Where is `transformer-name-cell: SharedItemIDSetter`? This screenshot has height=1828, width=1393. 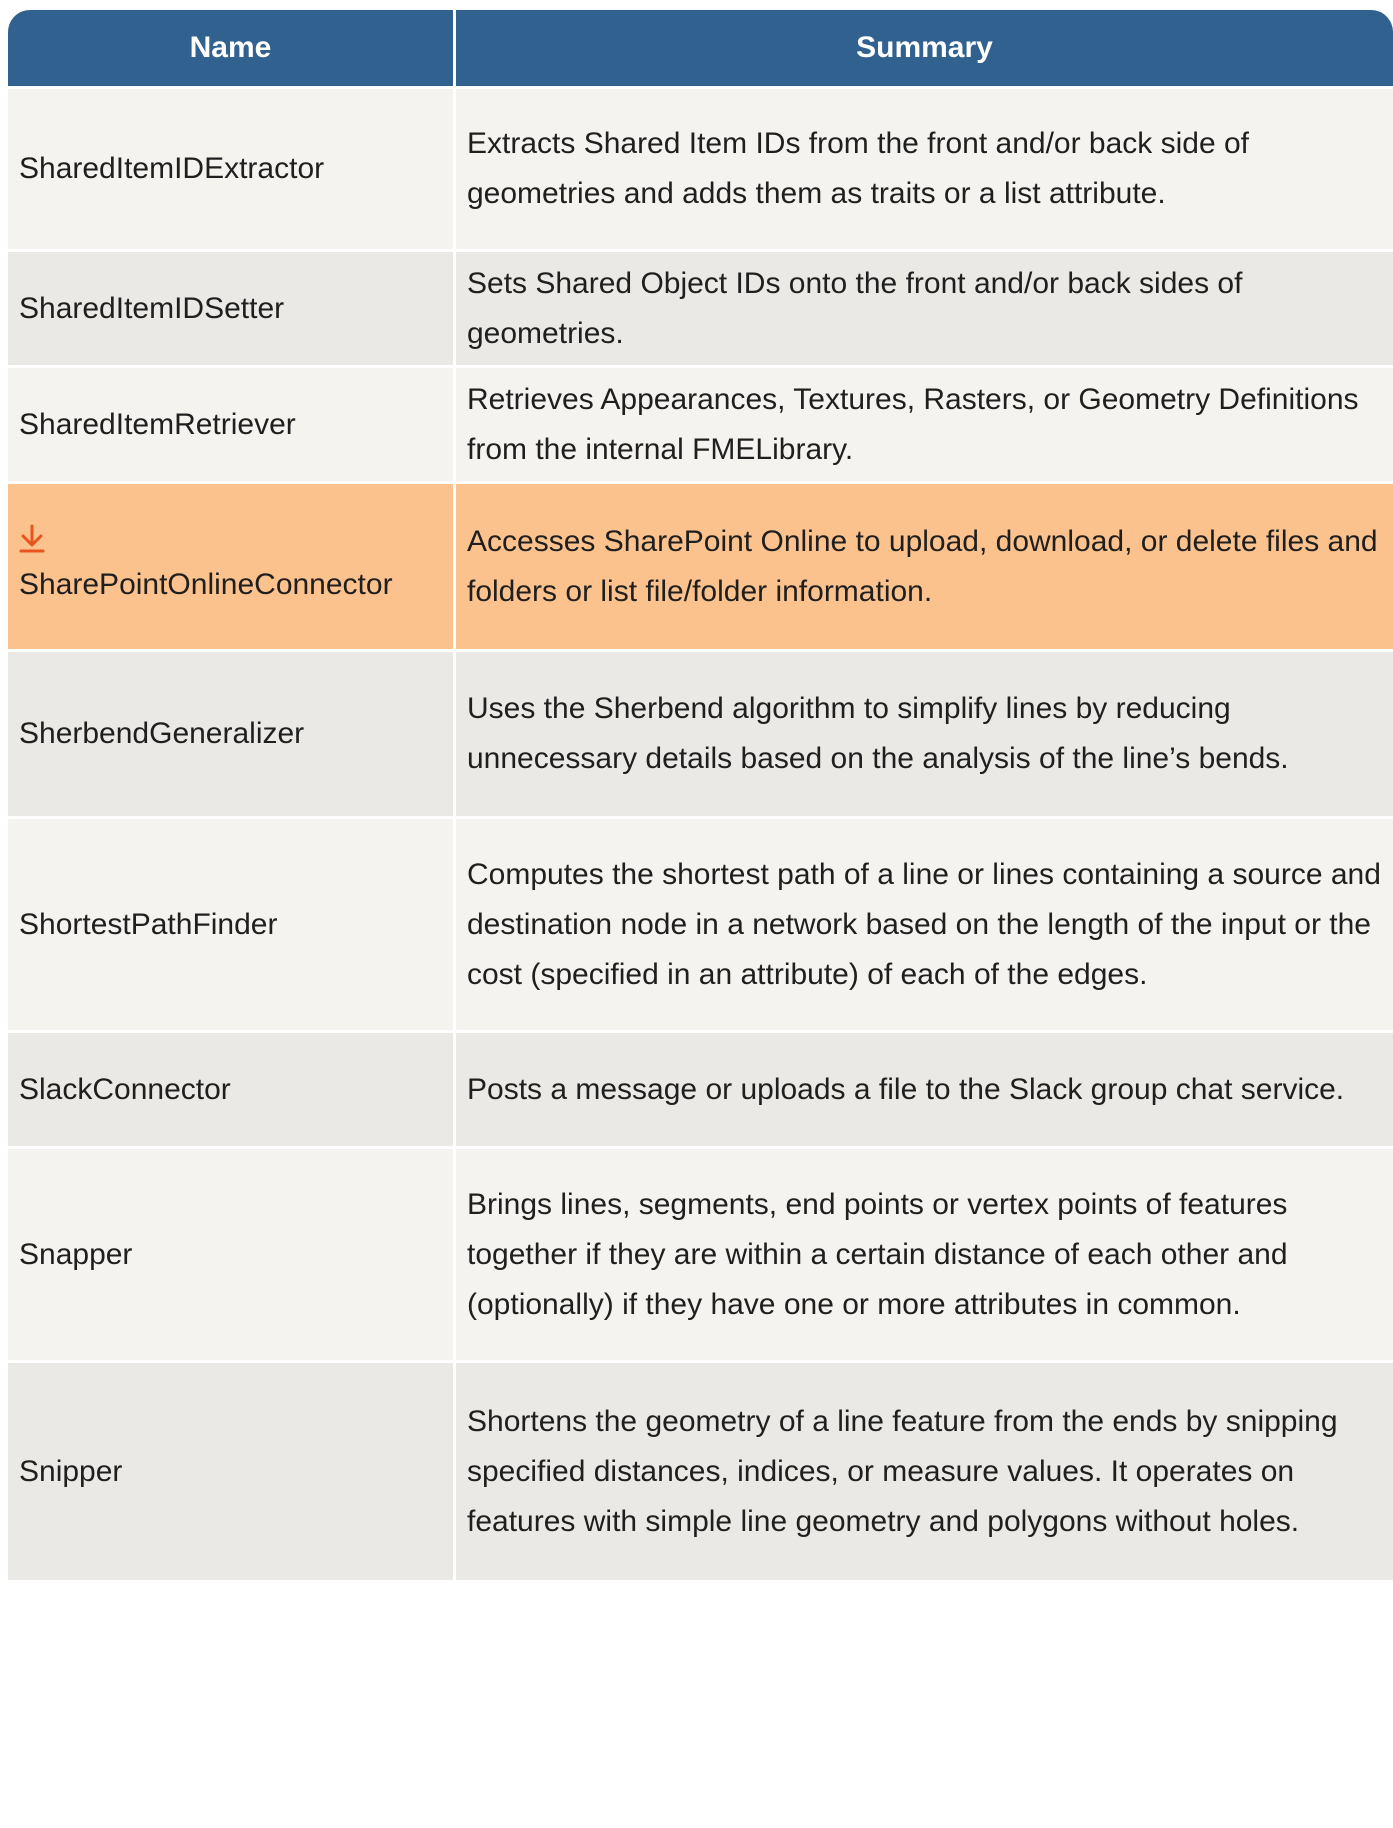 transformer-name-cell: SharedItemIDSetter is located at coordinates (232, 308).